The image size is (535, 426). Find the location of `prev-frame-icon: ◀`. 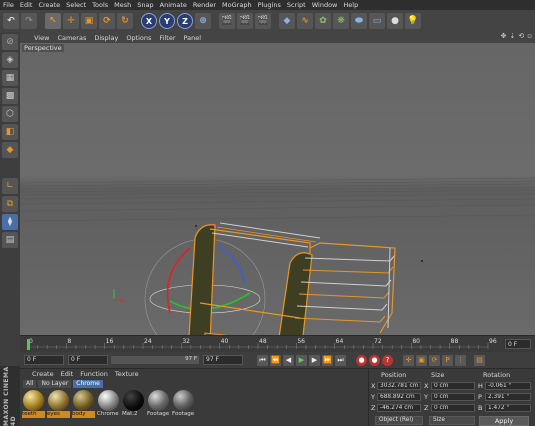

prev-frame-icon: ◀ is located at coordinates (288, 360).